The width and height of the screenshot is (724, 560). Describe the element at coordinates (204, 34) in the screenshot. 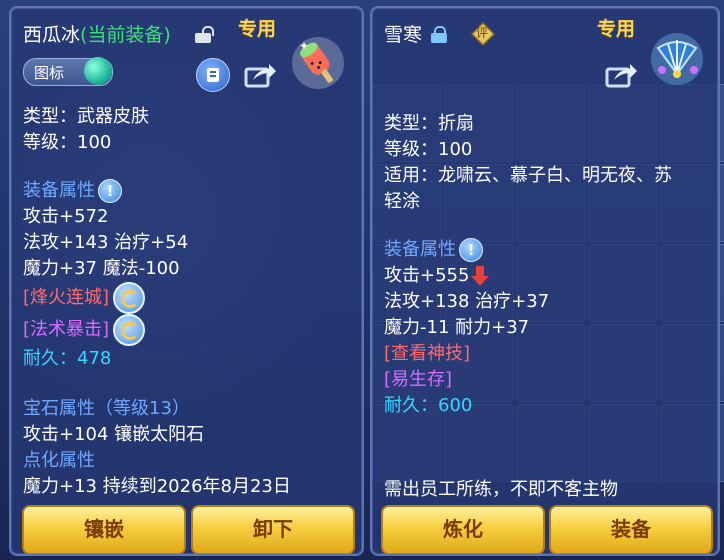

I see `lock-open-icon` at that location.